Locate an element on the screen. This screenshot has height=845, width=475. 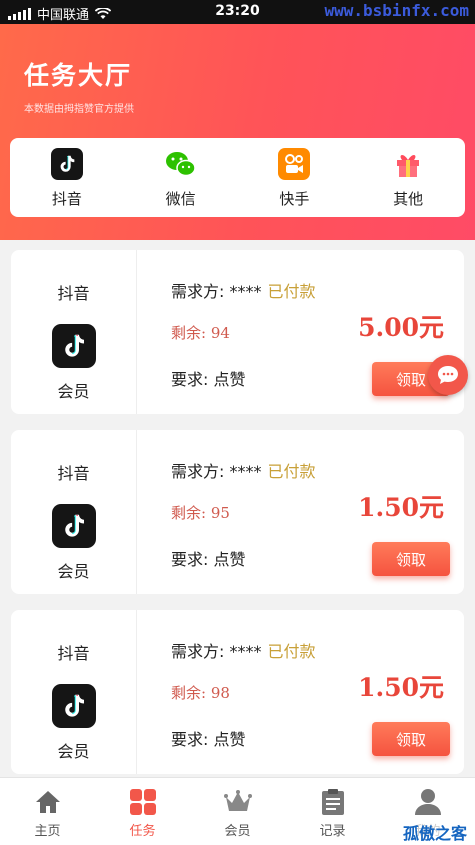
task-details: 需求方: **** 已付款 剩余: 95 1.50元 要求: 点赞 领取 is located at coordinates (317, 512).